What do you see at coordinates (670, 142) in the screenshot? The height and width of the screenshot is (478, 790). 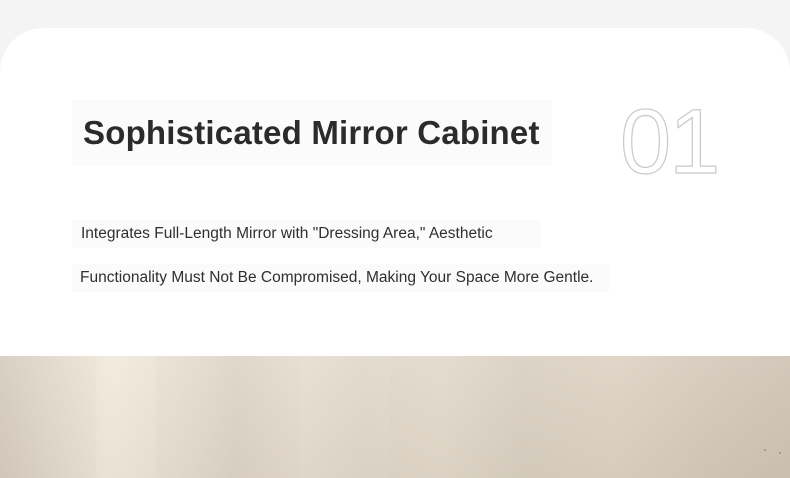 I see `feature-number: 01` at bounding box center [670, 142].